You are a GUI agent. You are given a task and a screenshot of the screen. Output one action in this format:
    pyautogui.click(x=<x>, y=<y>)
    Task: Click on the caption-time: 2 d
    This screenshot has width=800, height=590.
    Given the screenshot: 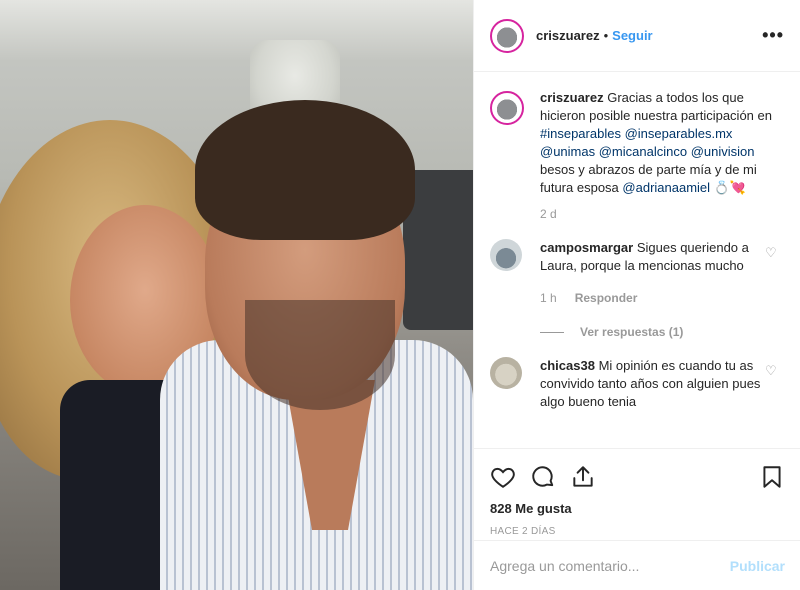 What is the action you would take?
    pyautogui.click(x=662, y=214)
    